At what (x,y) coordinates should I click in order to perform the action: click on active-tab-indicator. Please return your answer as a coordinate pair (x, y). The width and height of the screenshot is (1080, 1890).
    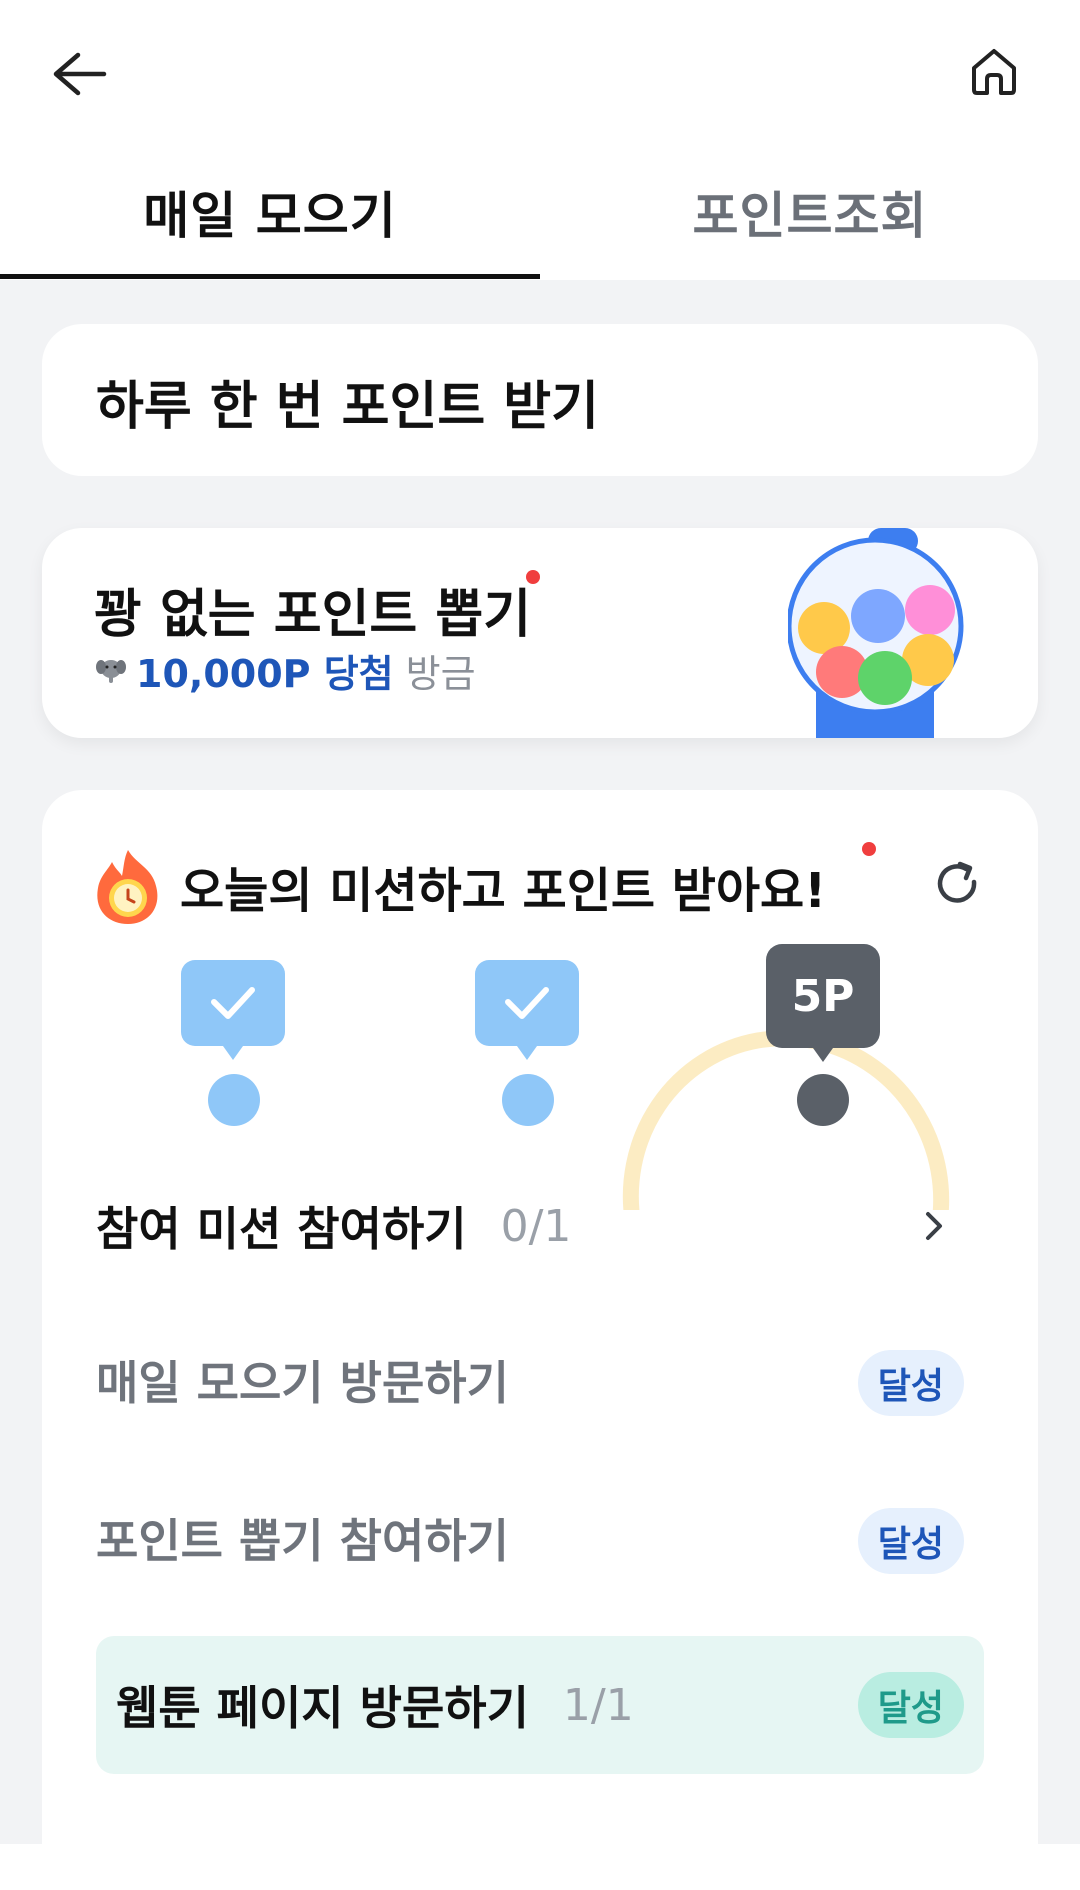
    Looking at the image, I should click on (270, 276).